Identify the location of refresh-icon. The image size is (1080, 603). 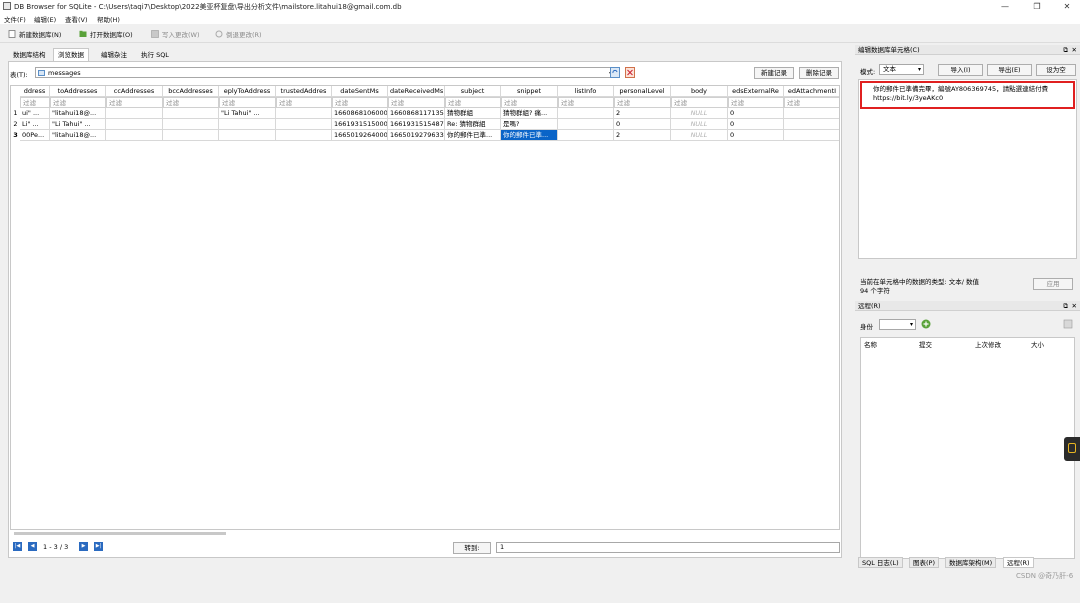
(615, 72).